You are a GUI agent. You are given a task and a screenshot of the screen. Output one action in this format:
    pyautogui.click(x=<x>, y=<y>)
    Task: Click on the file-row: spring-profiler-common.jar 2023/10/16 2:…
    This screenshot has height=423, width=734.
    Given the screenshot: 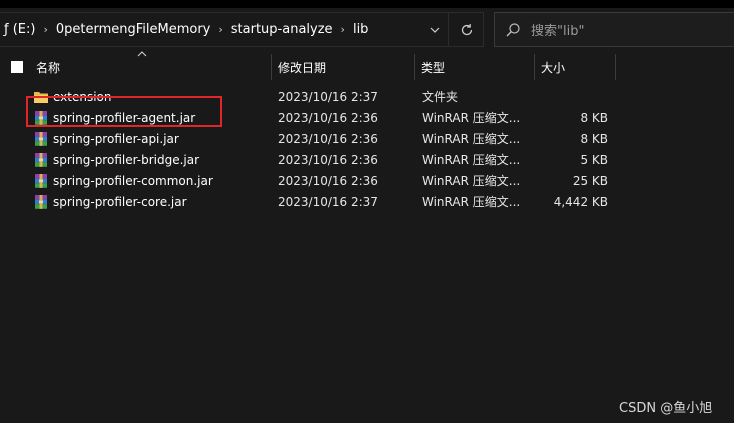 What is the action you would take?
    pyautogui.click(x=367, y=180)
    